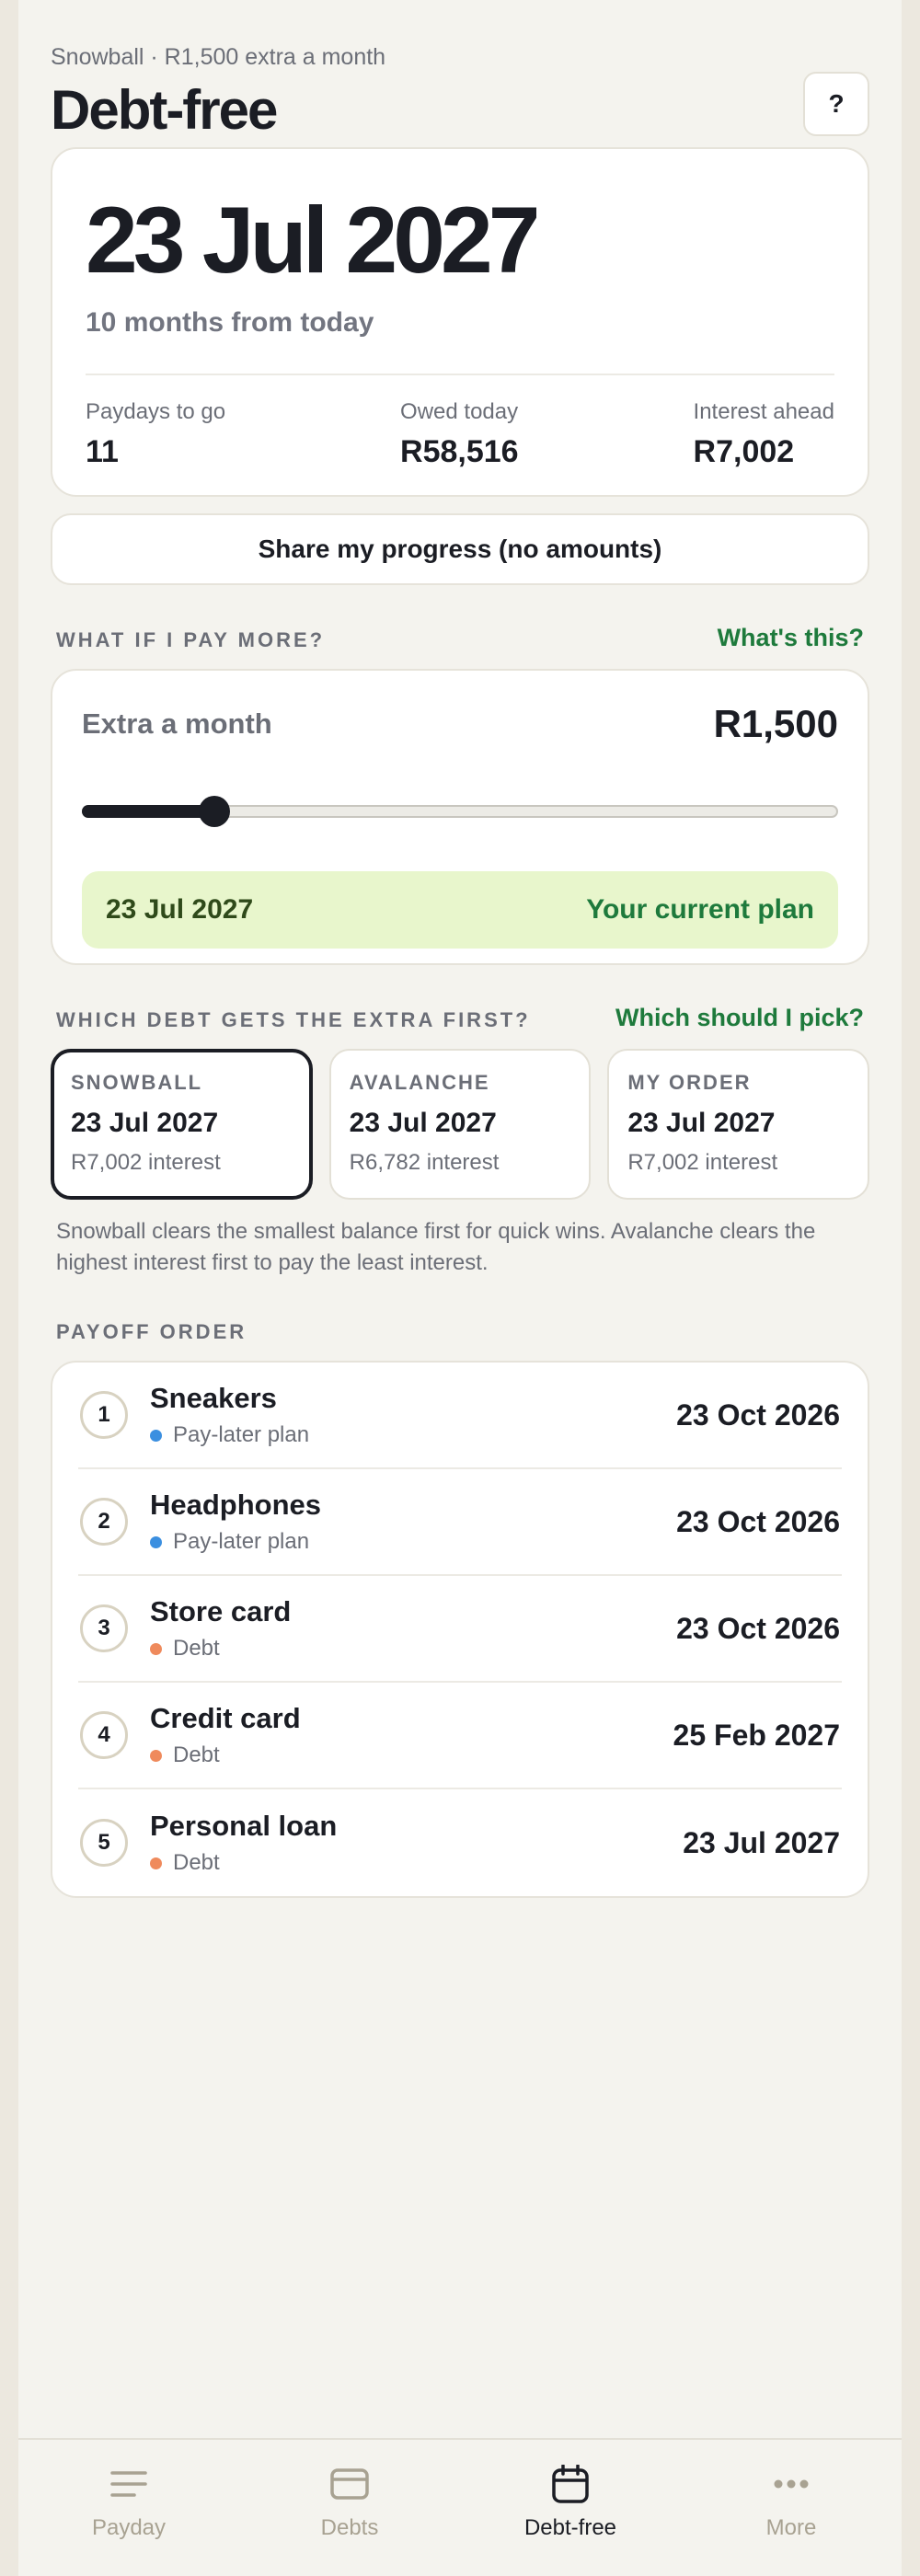  I want to click on bottom-nav: Payday Debts Debt-free More, so click(460, 2507).